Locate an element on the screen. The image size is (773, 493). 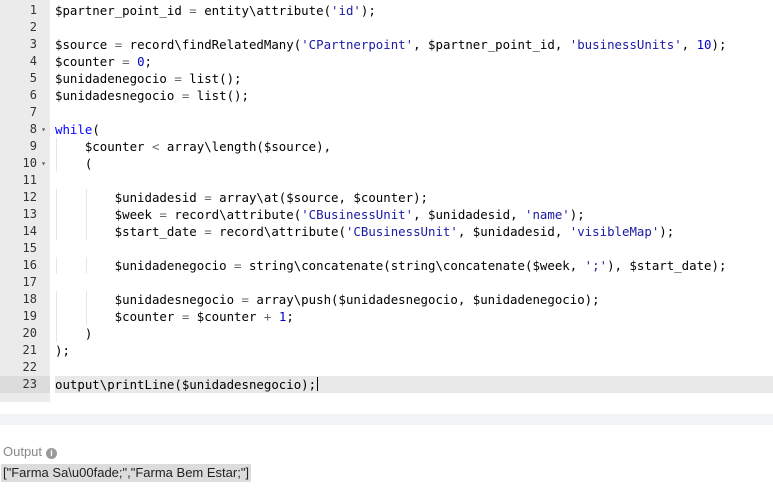
line-number-cell: 23 is located at coordinates (25, 384).